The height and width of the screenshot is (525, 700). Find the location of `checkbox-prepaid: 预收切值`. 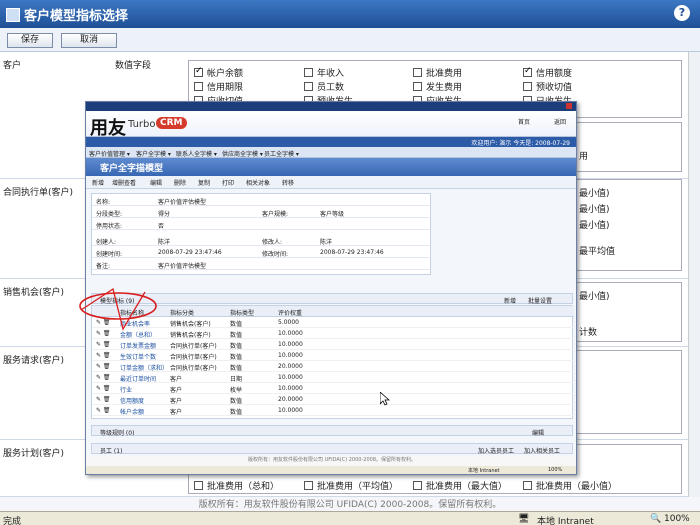

checkbox-prepaid: 预收切值 is located at coordinates (547, 86).